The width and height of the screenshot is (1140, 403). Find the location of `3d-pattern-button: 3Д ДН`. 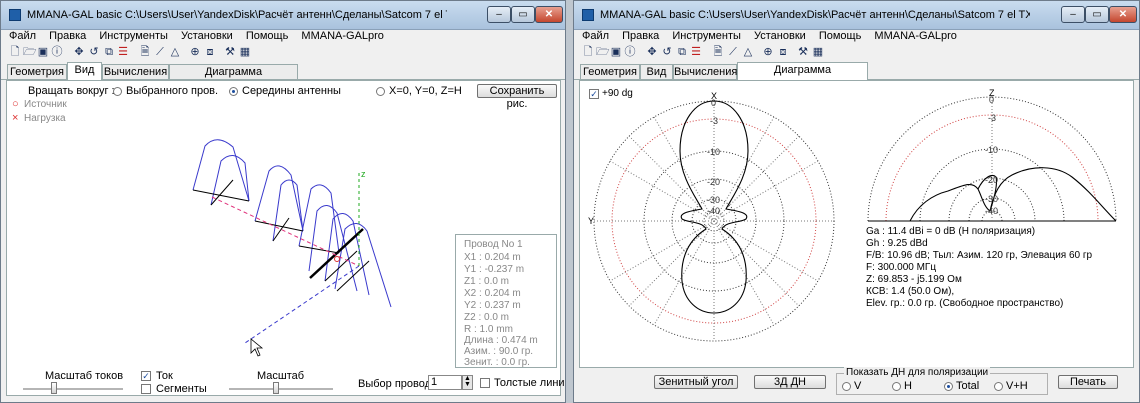

3d-pattern-button: 3Д ДН is located at coordinates (790, 382).